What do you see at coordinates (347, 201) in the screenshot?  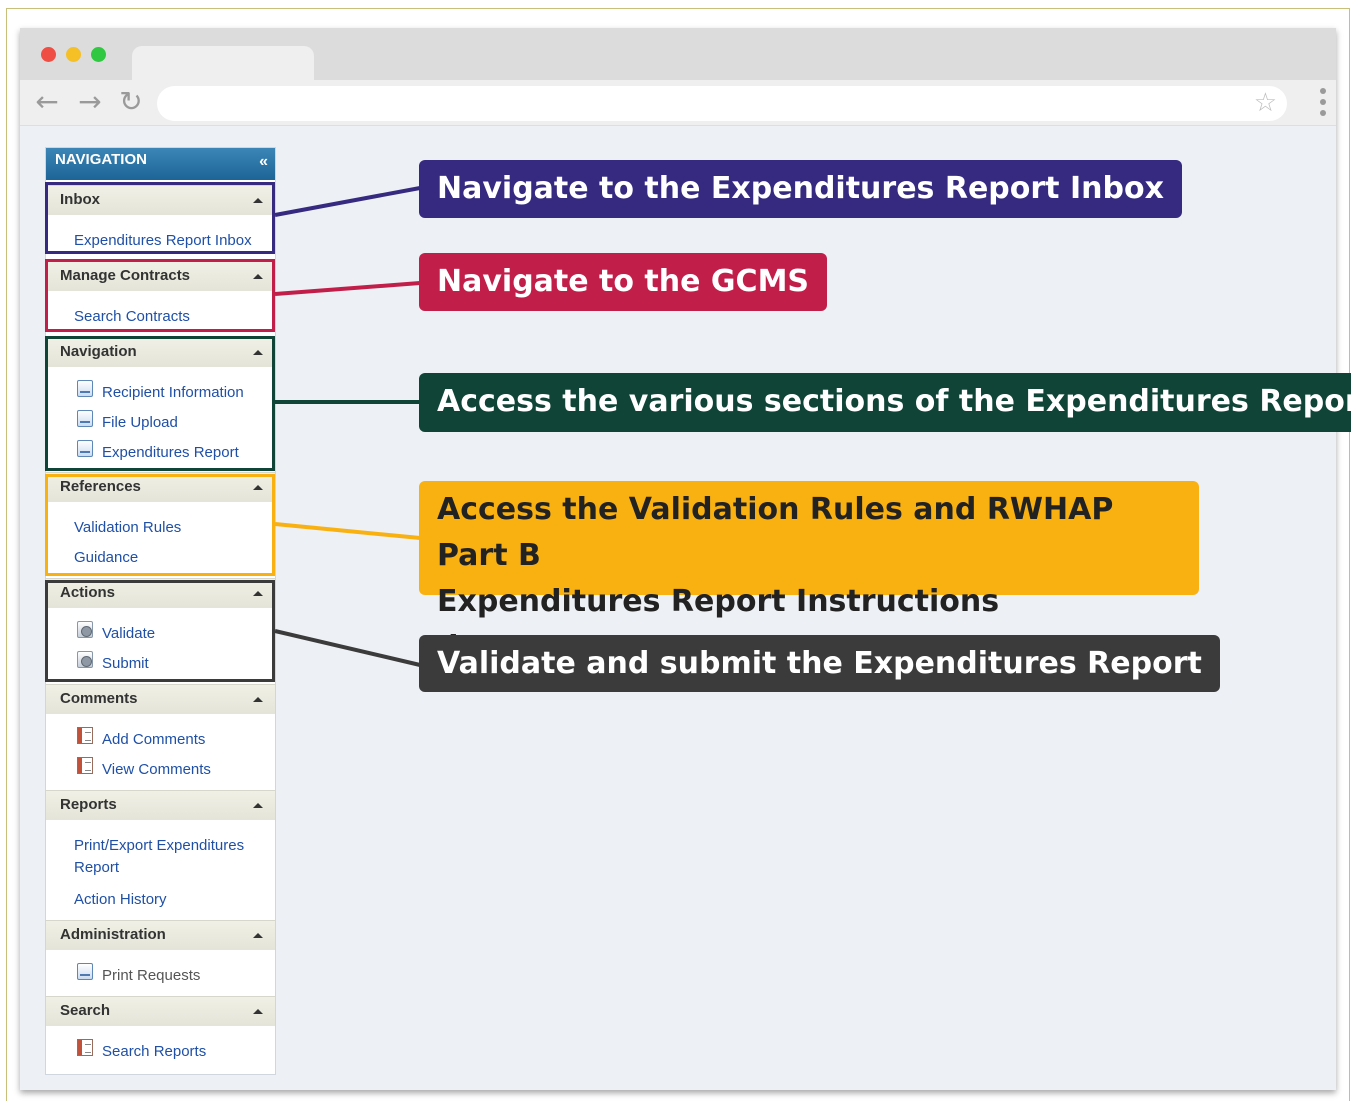 I see `connector-inbox` at bounding box center [347, 201].